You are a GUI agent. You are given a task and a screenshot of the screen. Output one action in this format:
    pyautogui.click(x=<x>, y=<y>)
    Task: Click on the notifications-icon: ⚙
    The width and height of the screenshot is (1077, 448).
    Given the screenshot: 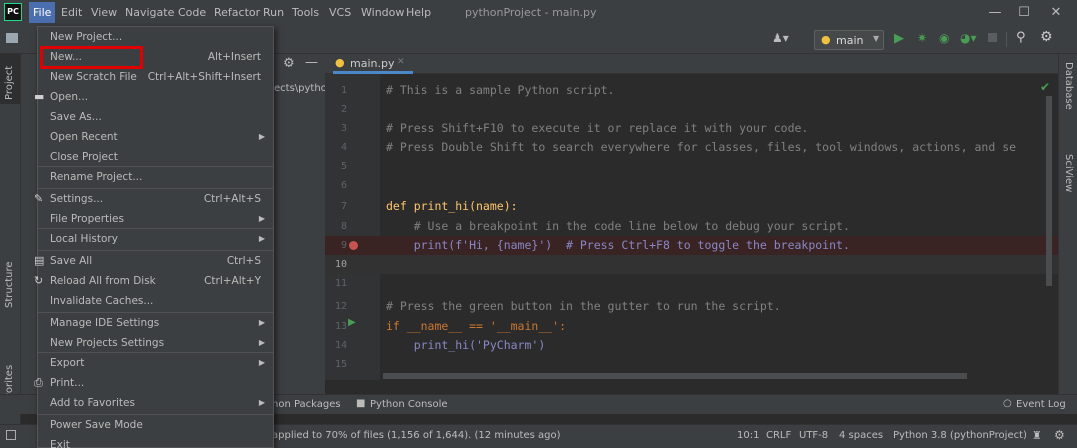 What is the action you would take?
    pyautogui.click(x=1059, y=435)
    